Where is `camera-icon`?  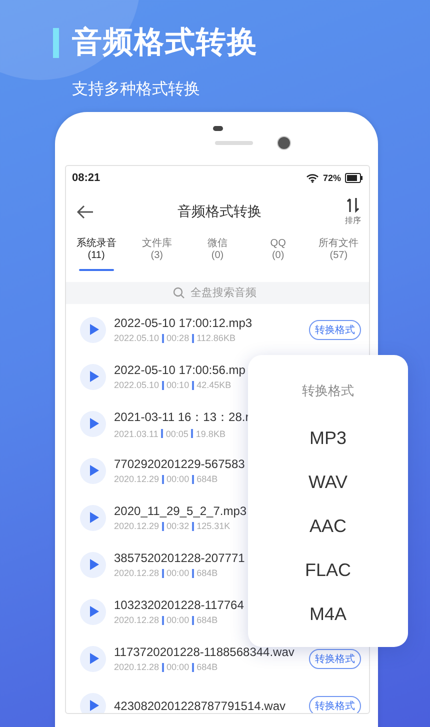
camera-icon is located at coordinates (283, 143).